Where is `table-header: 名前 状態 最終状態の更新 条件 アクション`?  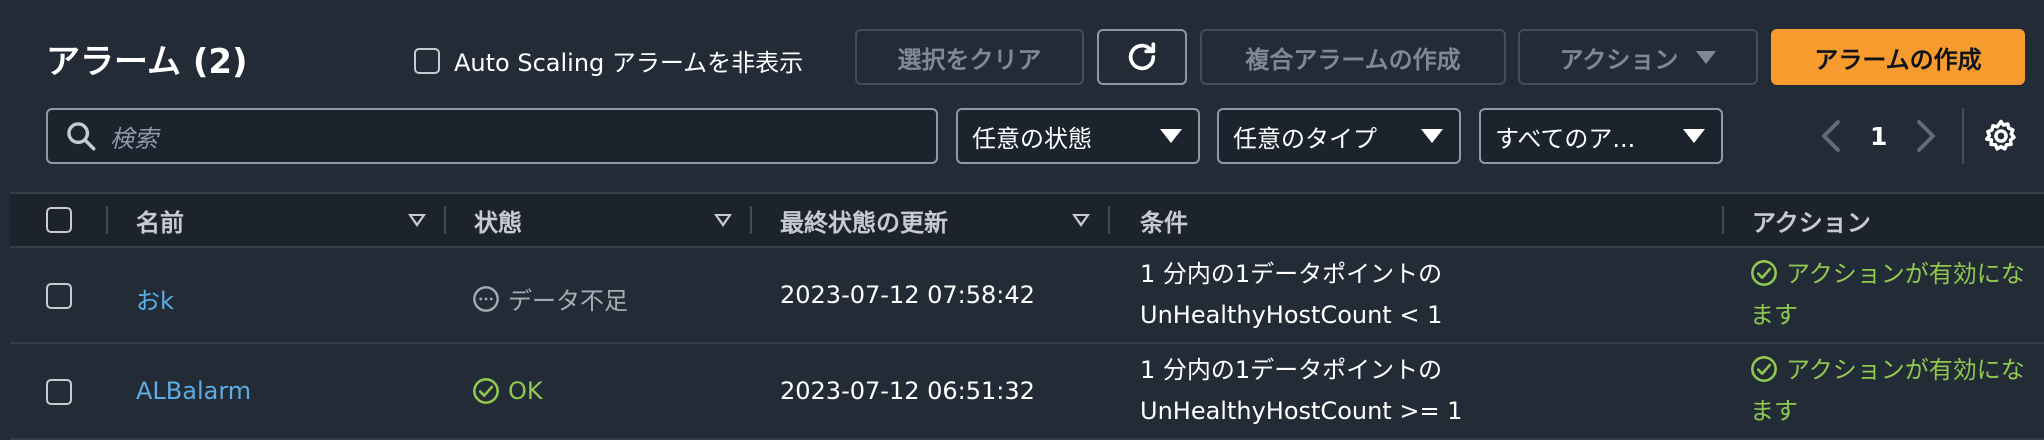 table-header: 名前 状態 最終状態の更新 条件 アクション is located at coordinates (1027, 220).